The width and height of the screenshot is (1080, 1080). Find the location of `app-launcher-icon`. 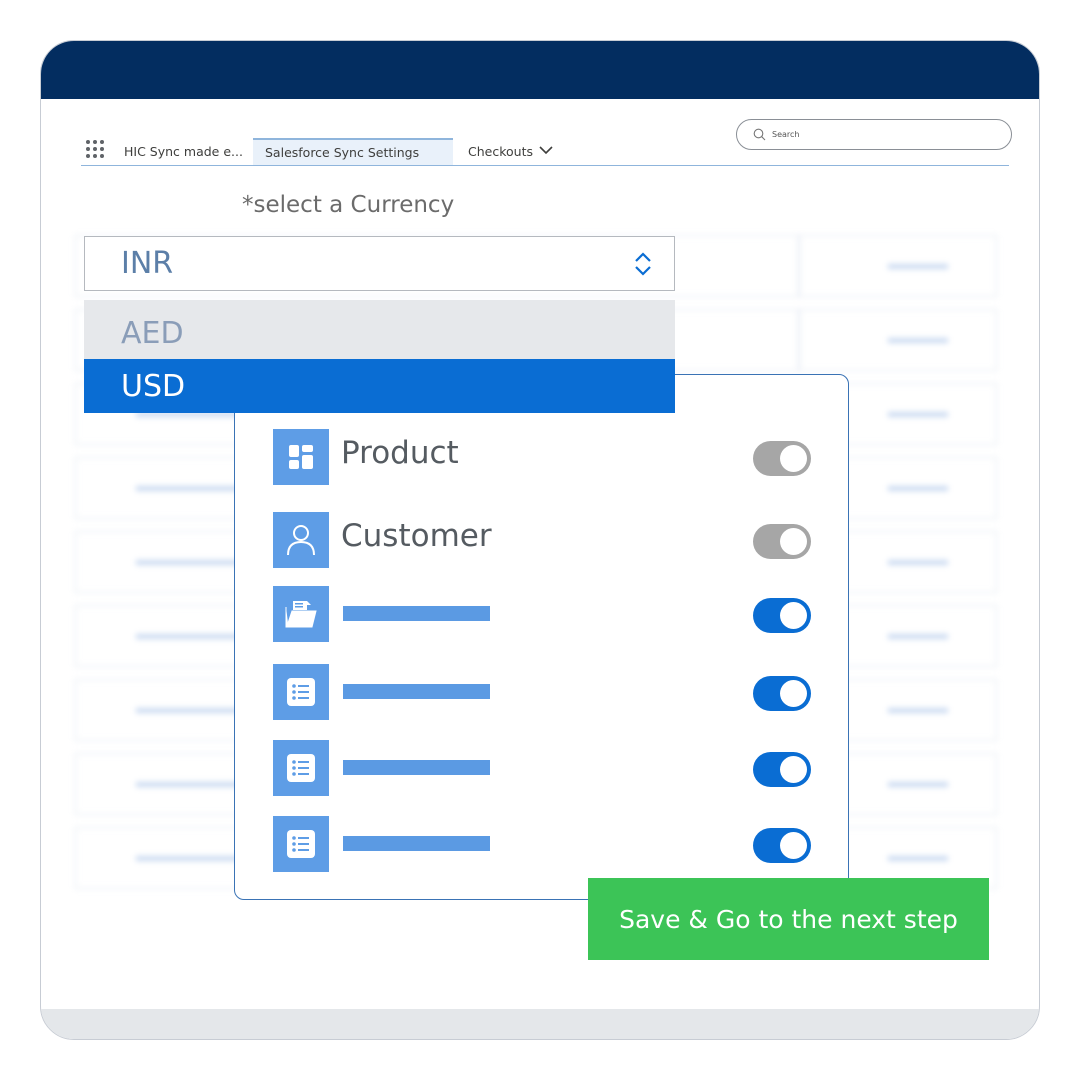

app-launcher-icon is located at coordinates (95, 149).